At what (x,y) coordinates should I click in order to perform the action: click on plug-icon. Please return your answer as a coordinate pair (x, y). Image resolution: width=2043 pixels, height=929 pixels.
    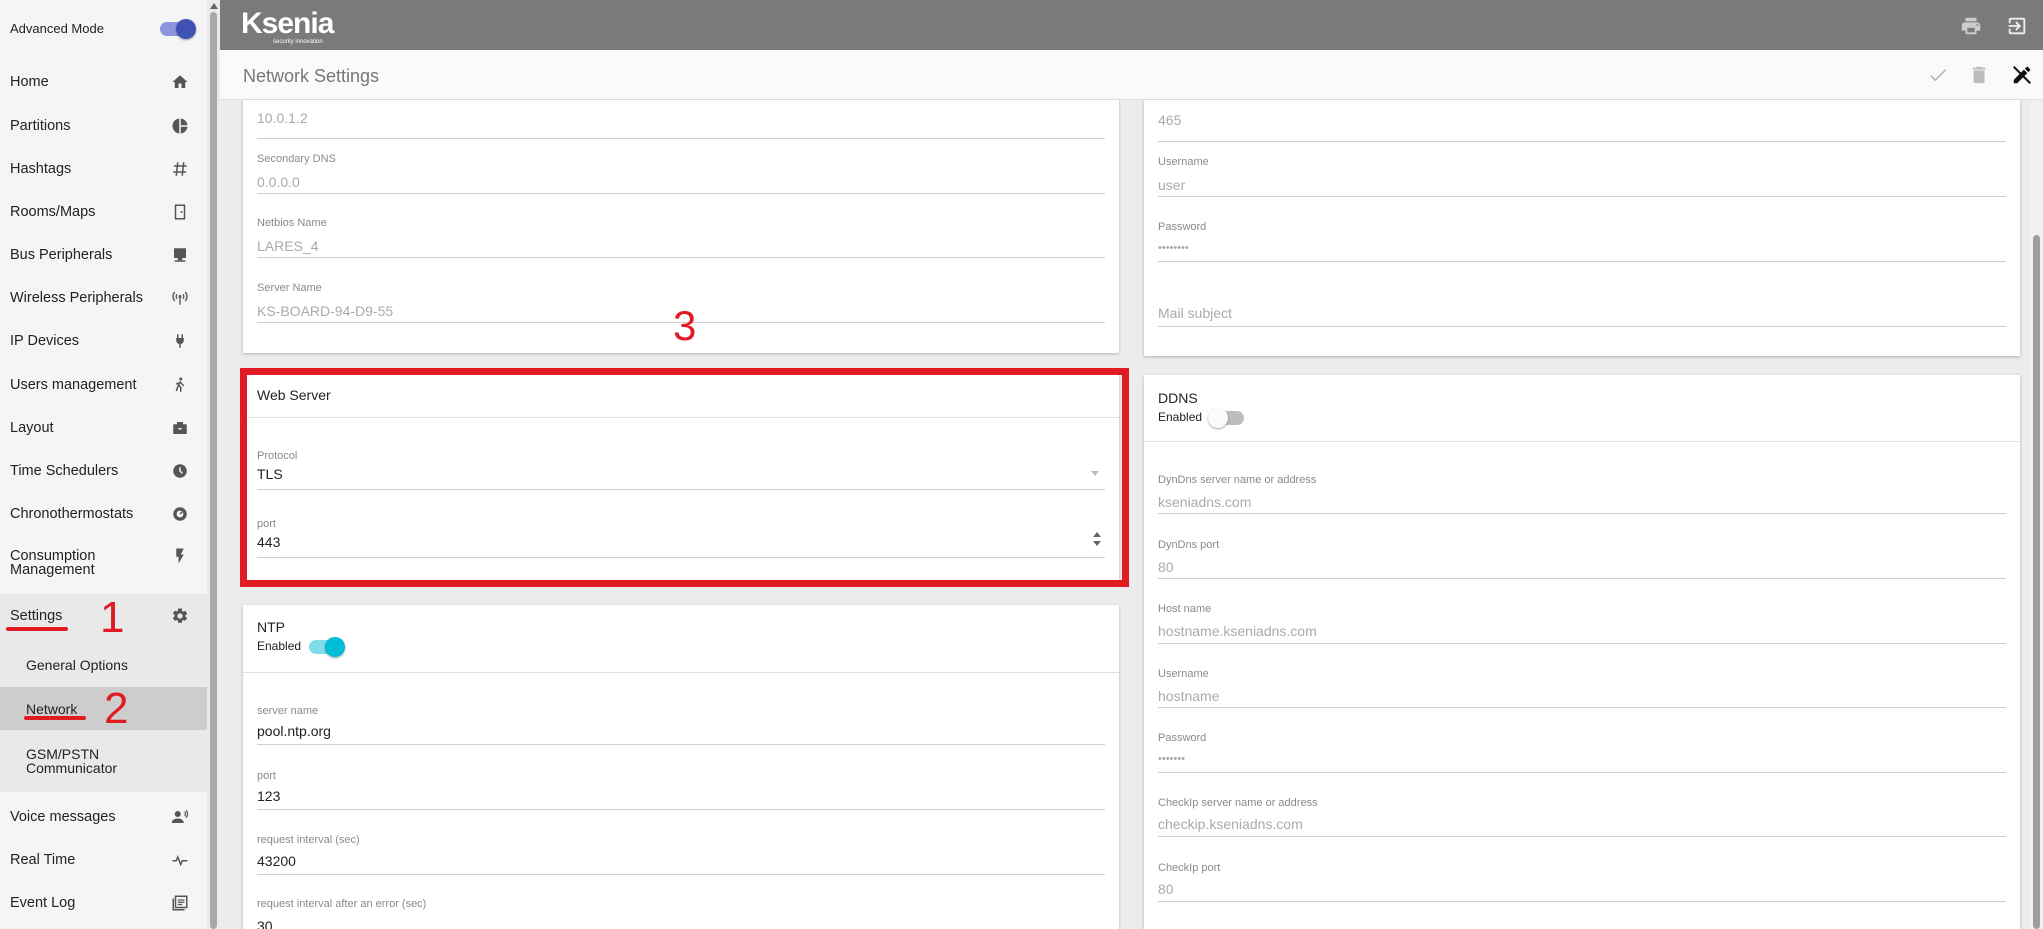
    Looking at the image, I should click on (180, 341).